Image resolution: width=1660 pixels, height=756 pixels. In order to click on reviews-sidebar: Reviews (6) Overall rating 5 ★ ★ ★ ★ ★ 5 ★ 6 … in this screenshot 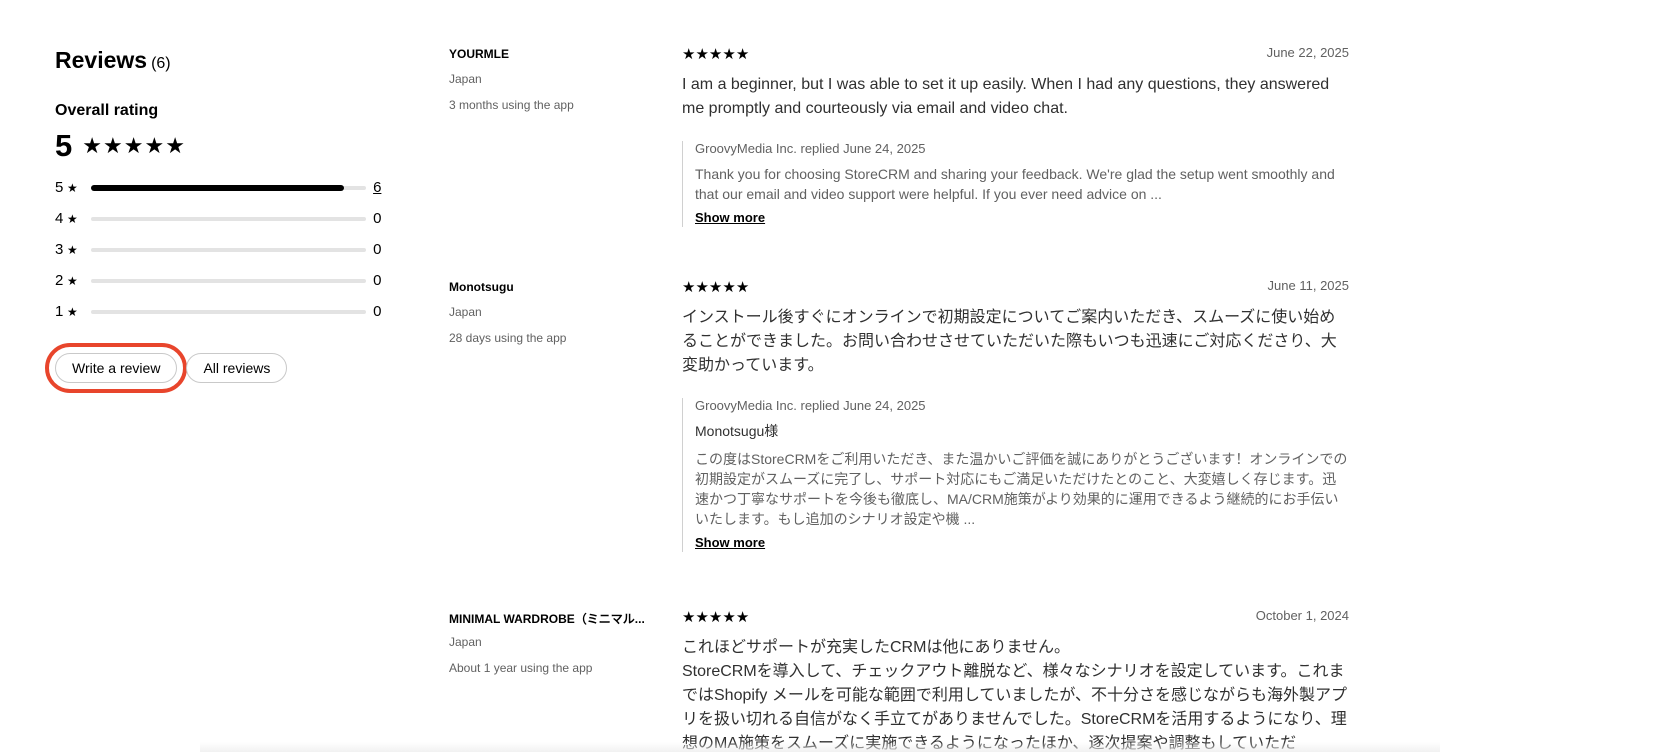, I will do `click(214, 217)`.